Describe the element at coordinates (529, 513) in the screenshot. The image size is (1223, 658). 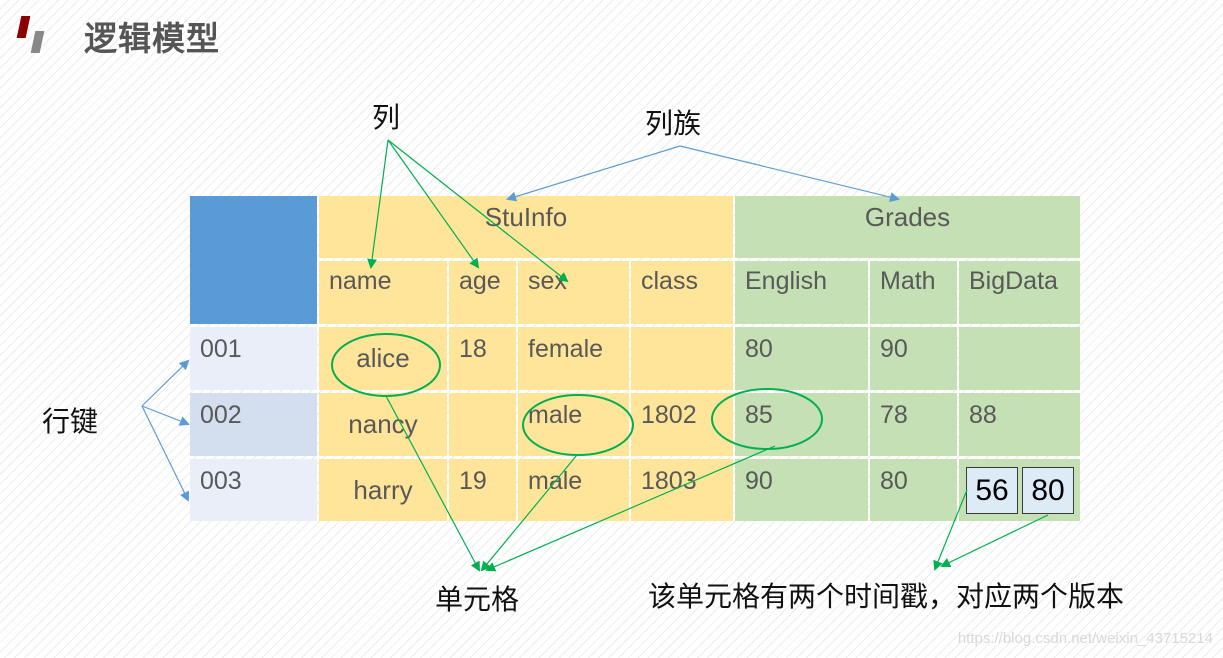
I see `arrow-from-male` at that location.